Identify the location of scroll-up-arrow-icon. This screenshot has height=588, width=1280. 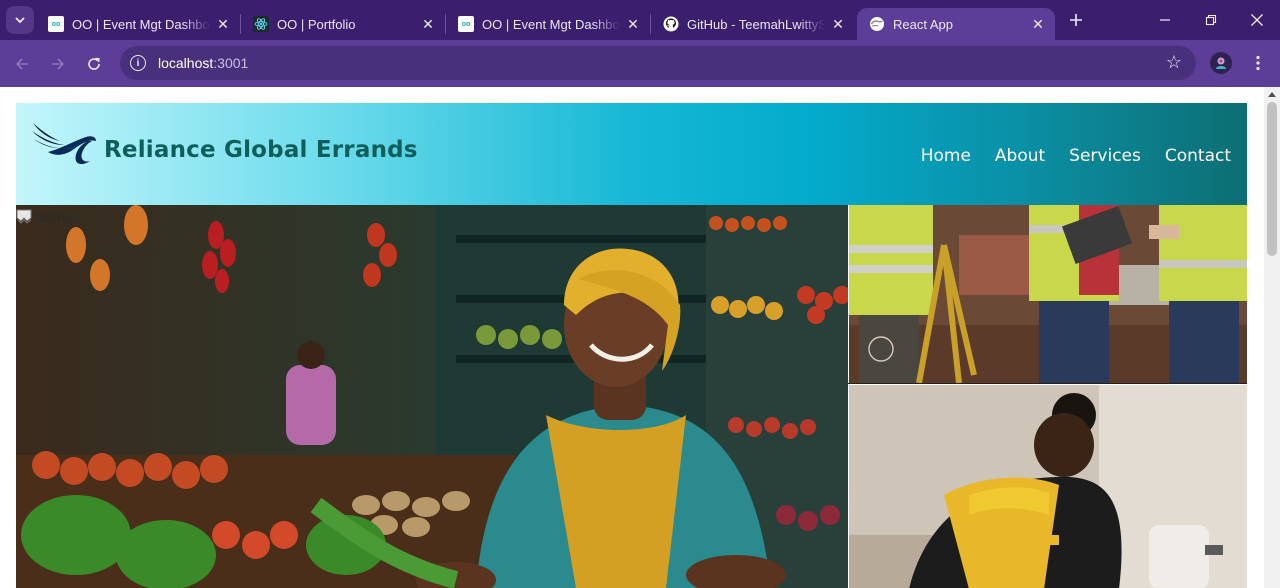
(1272, 94).